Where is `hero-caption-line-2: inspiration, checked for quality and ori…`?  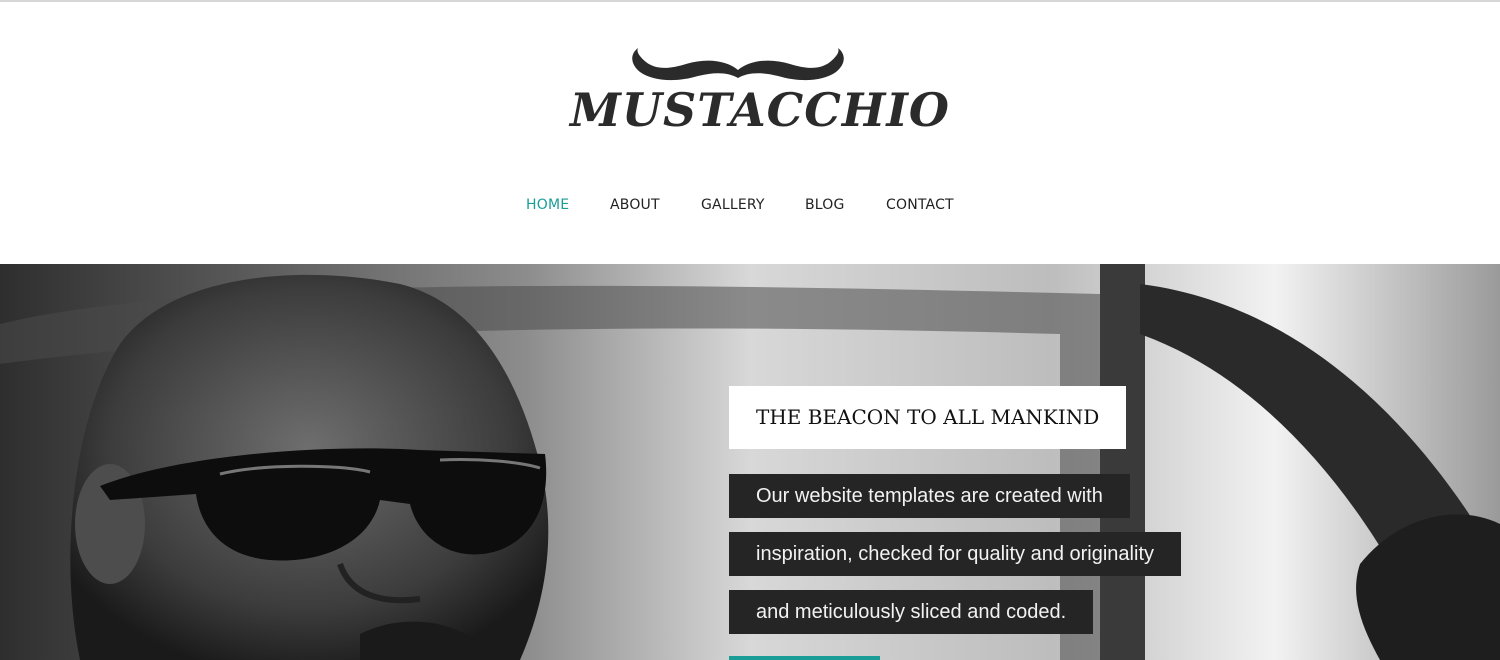 hero-caption-line-2: inspiration, checked for quality and ori… is located at coordinates (955, 554).